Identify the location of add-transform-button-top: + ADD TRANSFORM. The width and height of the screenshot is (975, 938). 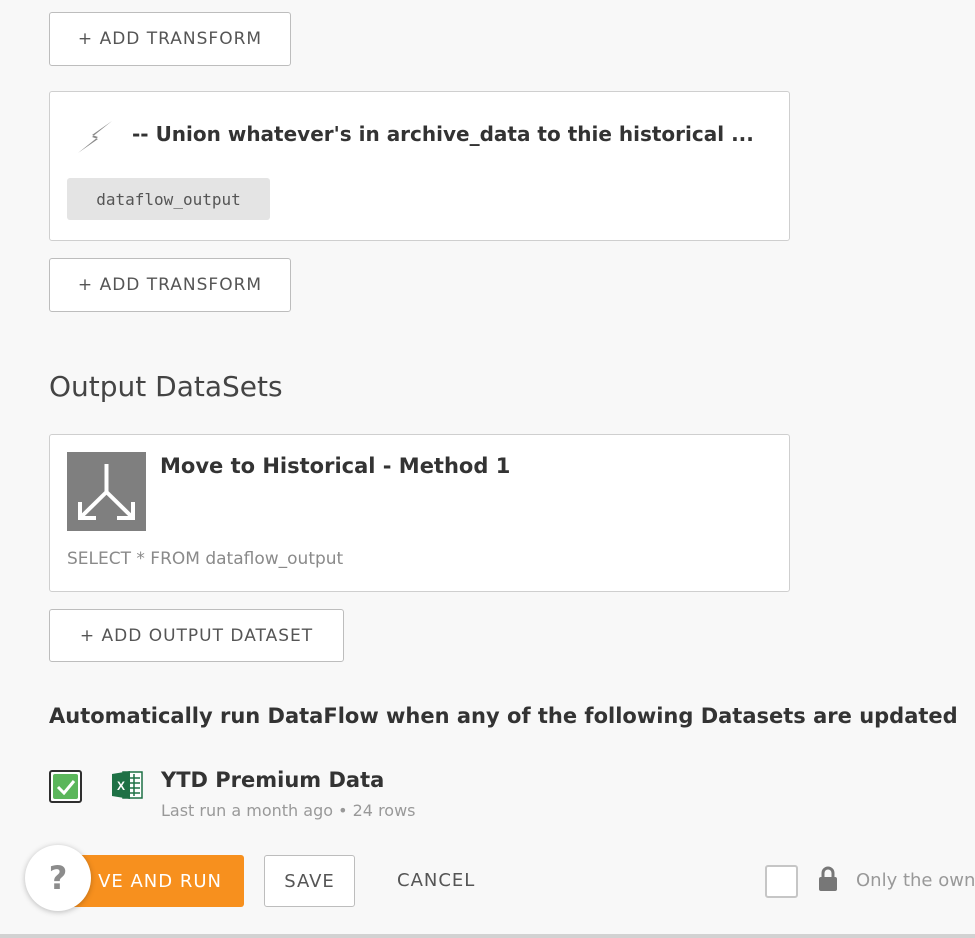
(170, 39).